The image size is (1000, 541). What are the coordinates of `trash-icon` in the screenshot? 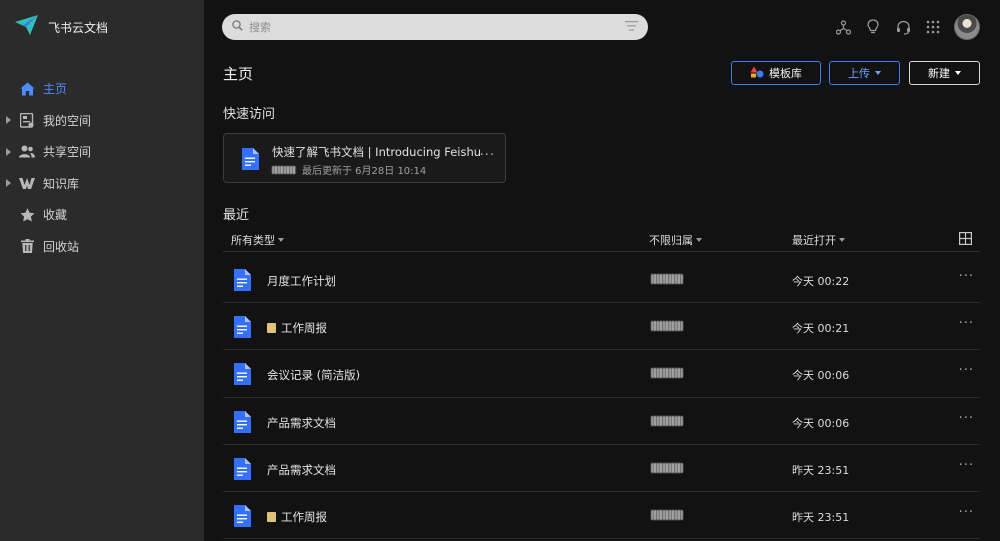 It's located at (27, 246).